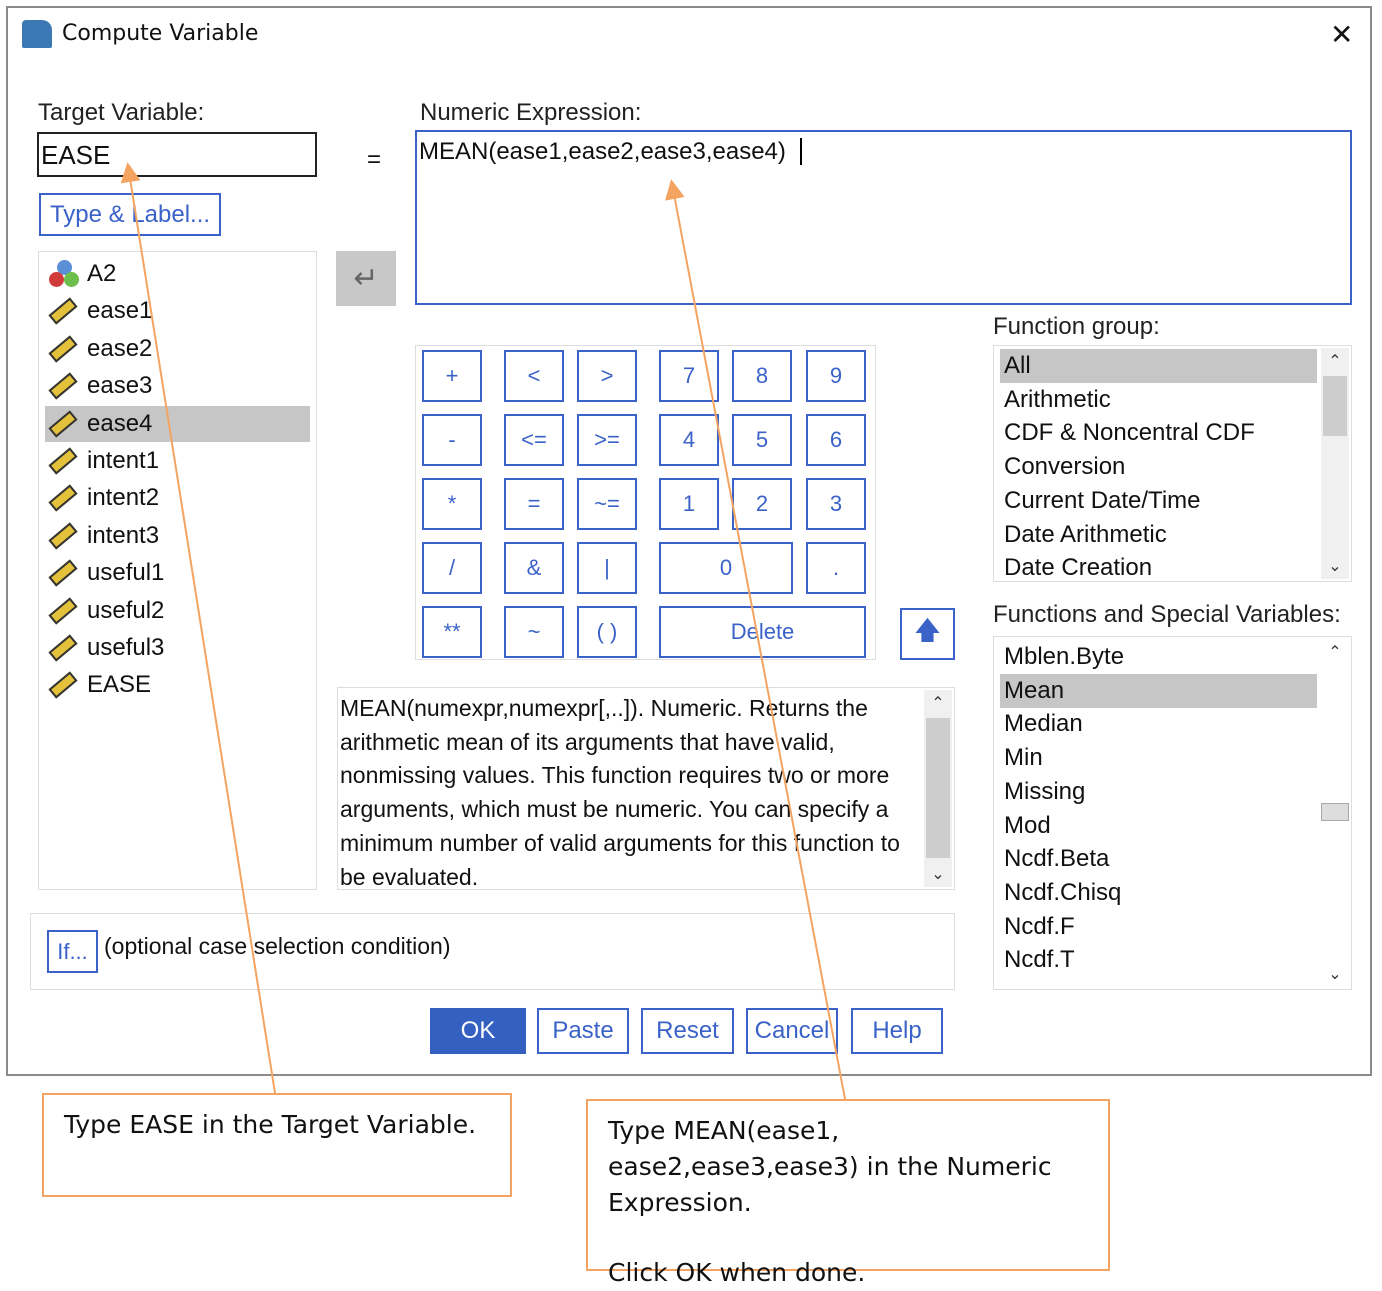  What do you see at coordinates (755, 639) in the screenshot?
I see `arrow-to-expression` at bounding box center [755, 639].